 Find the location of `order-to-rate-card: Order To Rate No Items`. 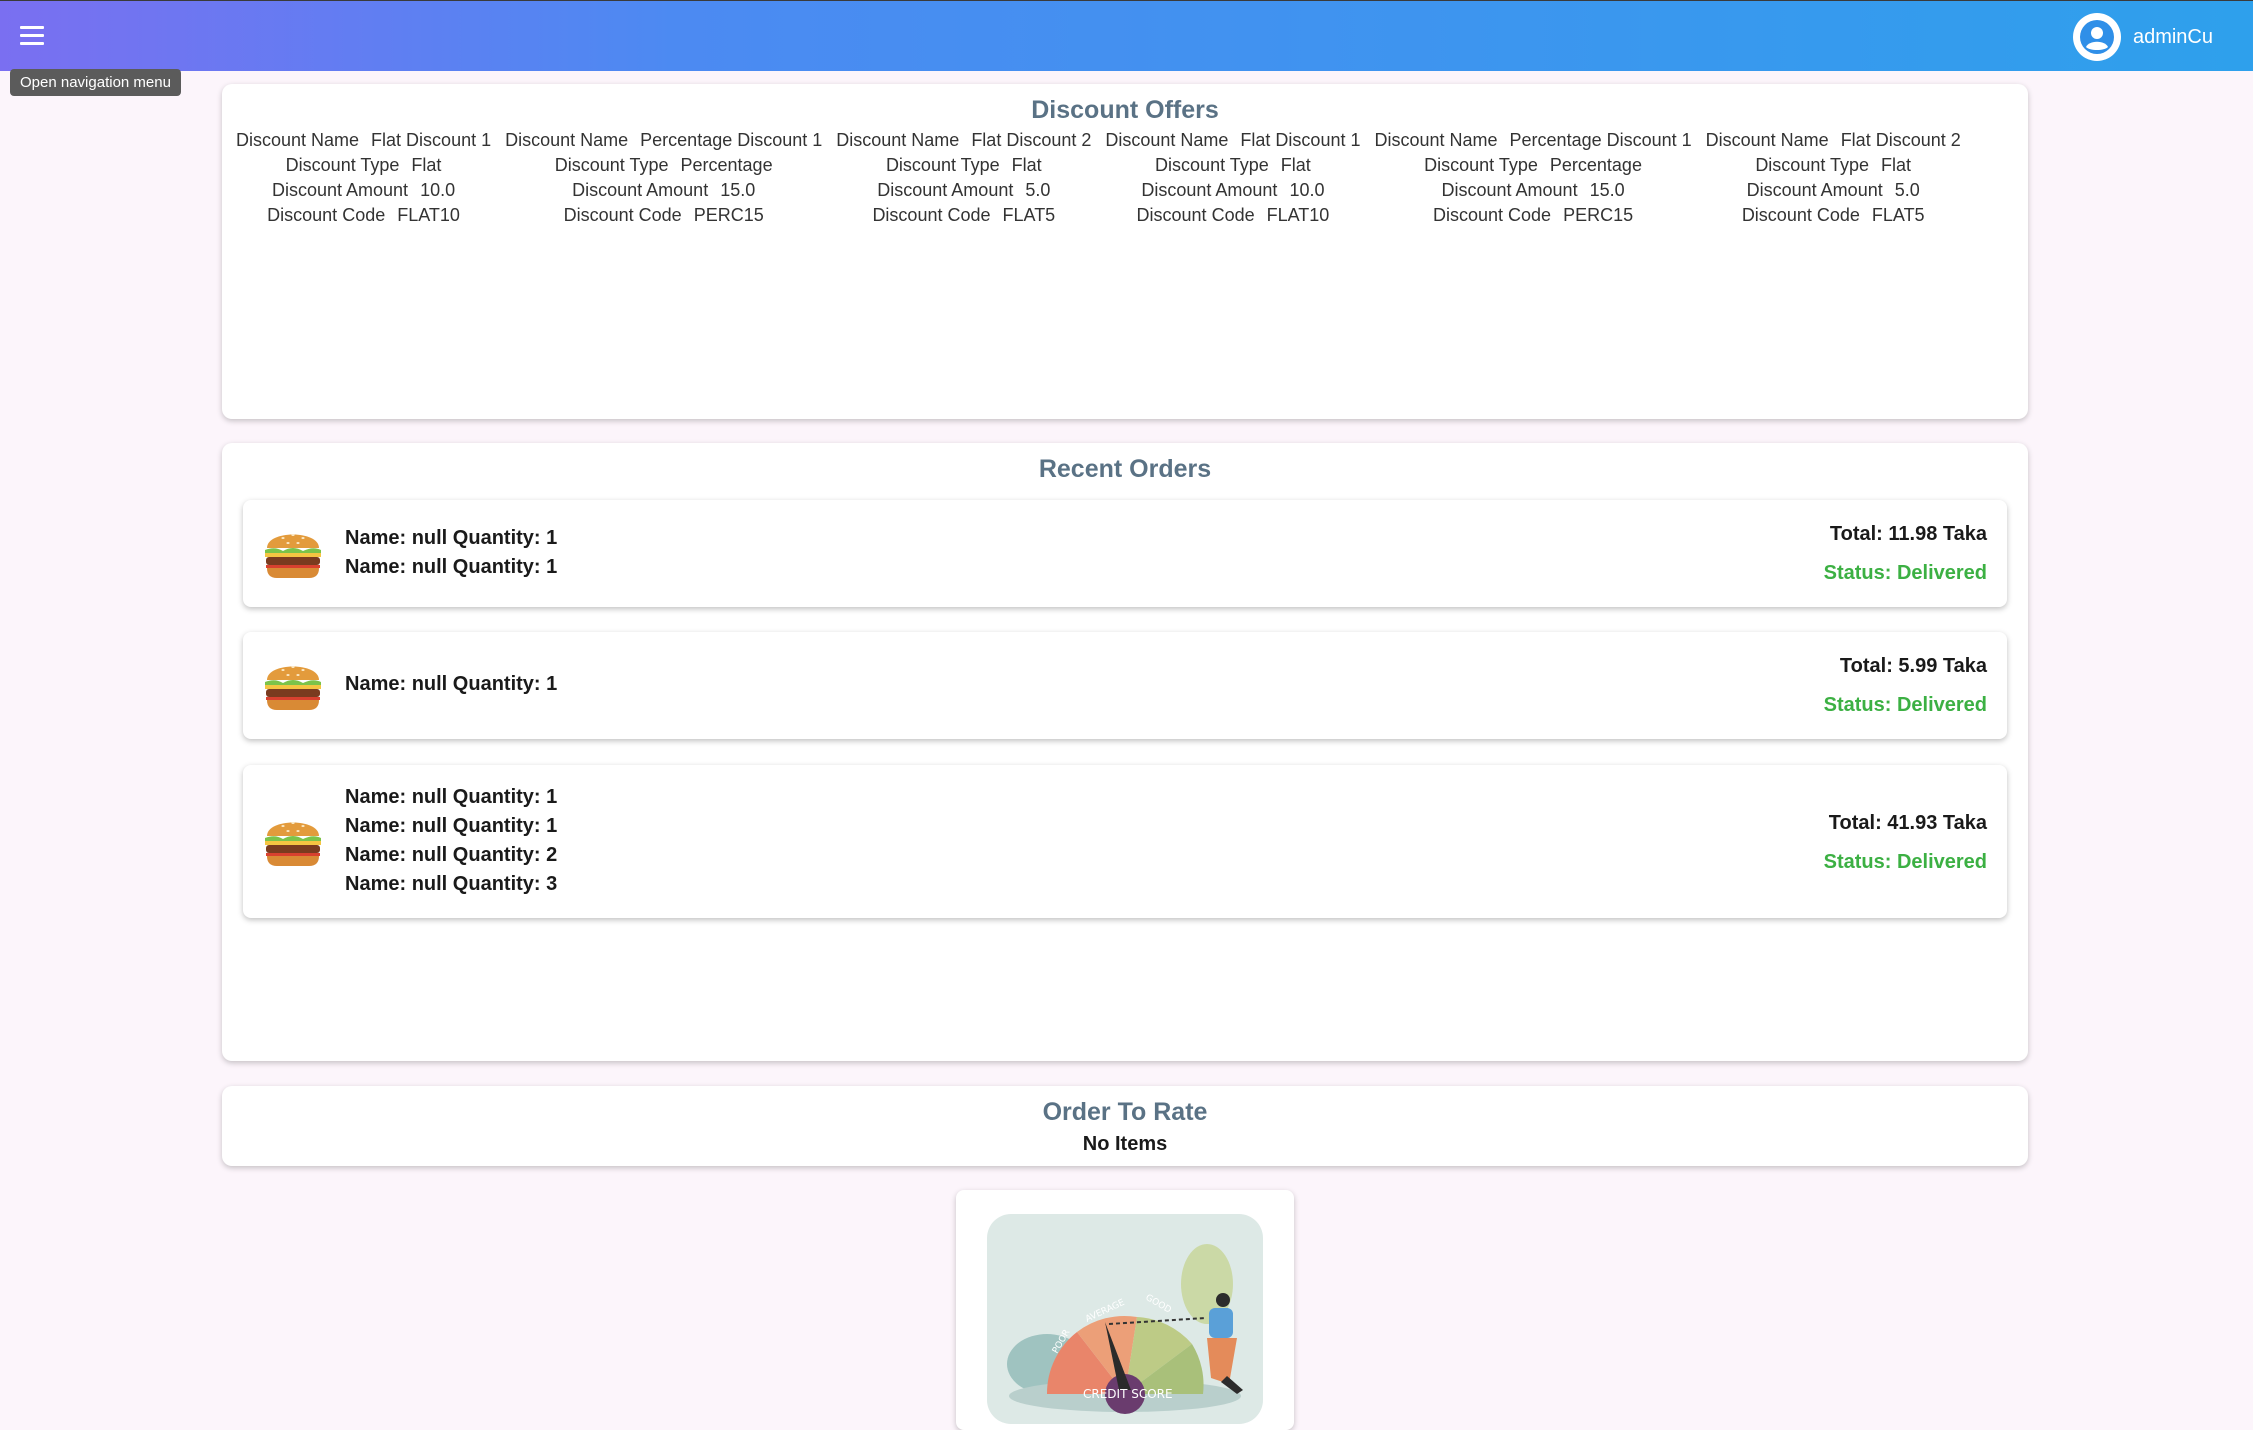

order-to-rate-card: Order To Rate No Items is located at coordinates (1125, 1126).